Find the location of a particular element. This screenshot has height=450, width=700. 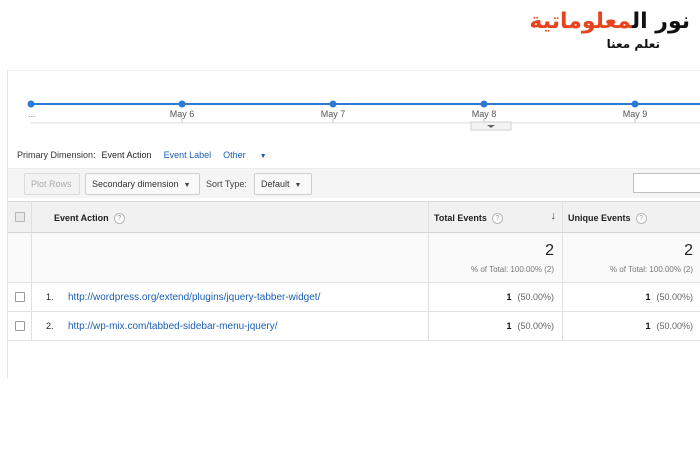

secondary-dimension-label: Secondary dimension is located at coordinates (135, 184).